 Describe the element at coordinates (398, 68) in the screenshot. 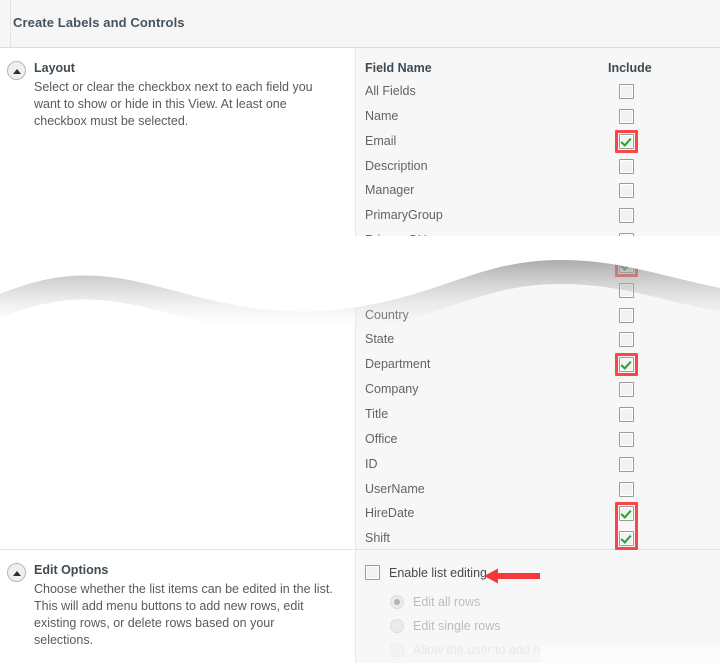

I see `column-header-field-name: Field Name` at that location.